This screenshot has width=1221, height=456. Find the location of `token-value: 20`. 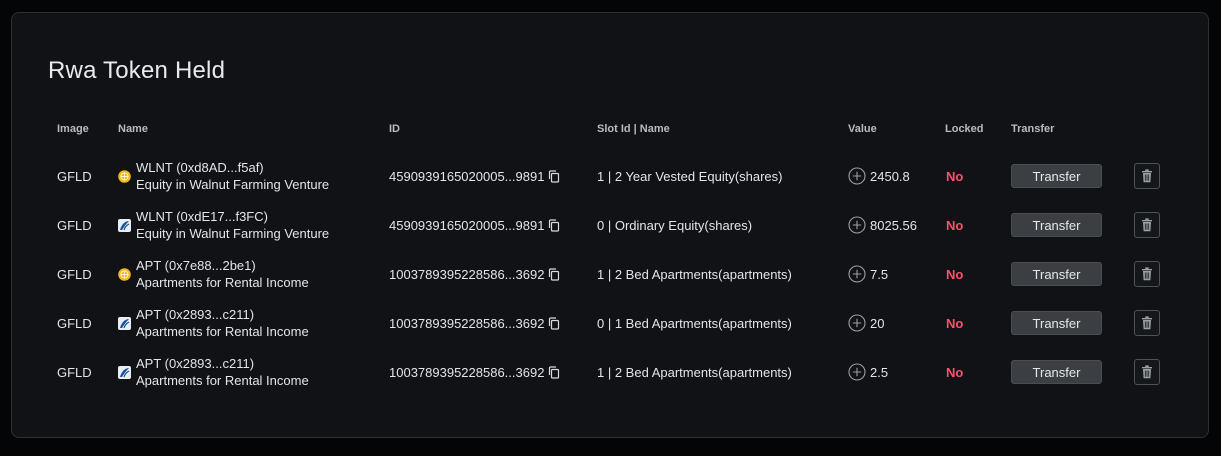

token-value: 20 is located at coordinates (877, 323).